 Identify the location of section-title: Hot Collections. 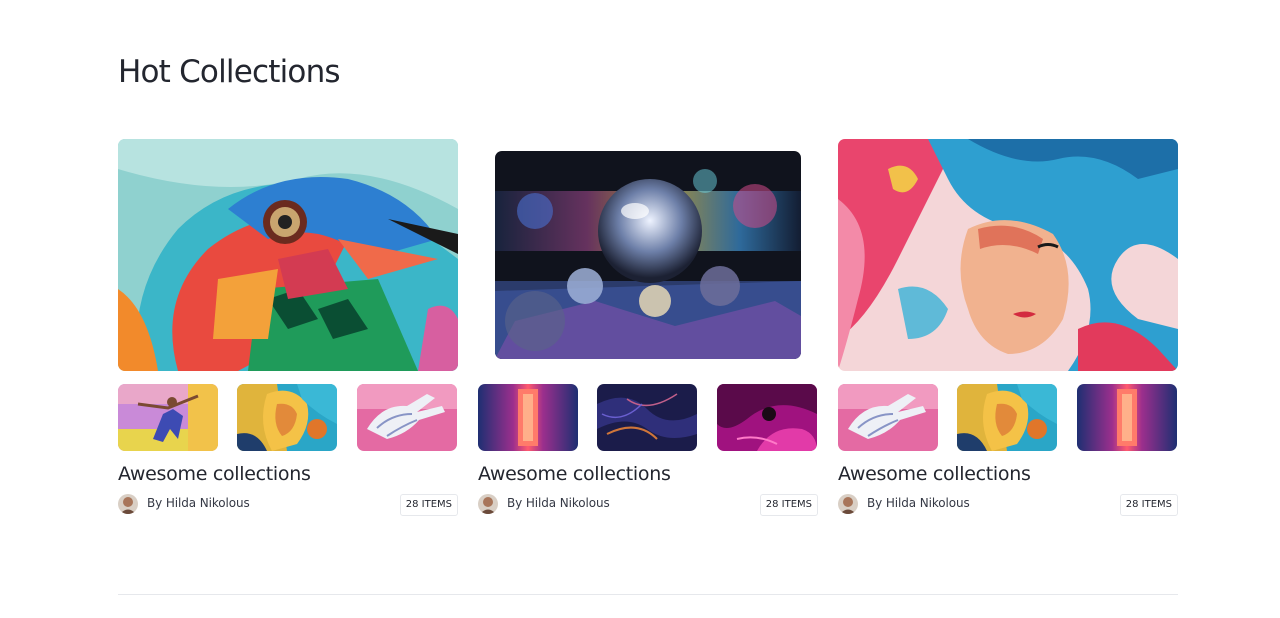
(229, 72).